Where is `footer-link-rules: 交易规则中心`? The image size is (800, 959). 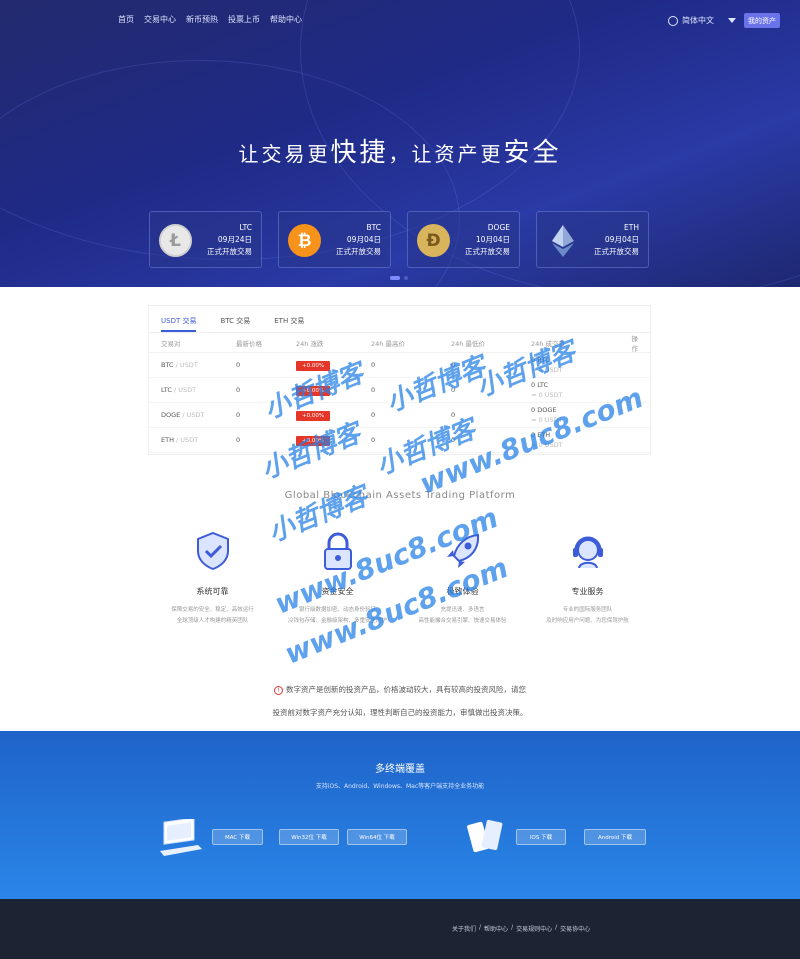 footer-link-rules: 交易规则中心 is located at coordinates (534, 928).